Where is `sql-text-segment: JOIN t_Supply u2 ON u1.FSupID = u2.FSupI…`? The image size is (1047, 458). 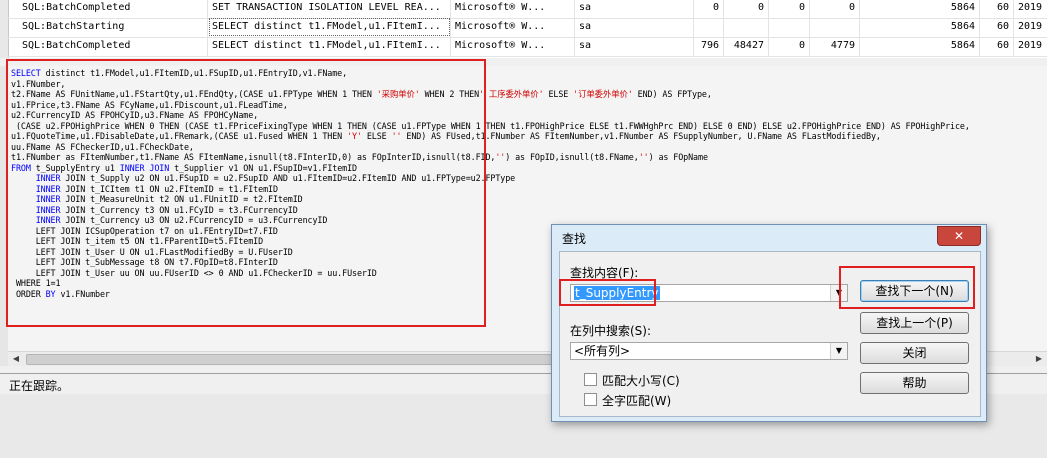
sql-text-segment: JOIN t_Supply u2 ON u1.FSupID = u2.FSupI… is located at coordinates (288, 178).